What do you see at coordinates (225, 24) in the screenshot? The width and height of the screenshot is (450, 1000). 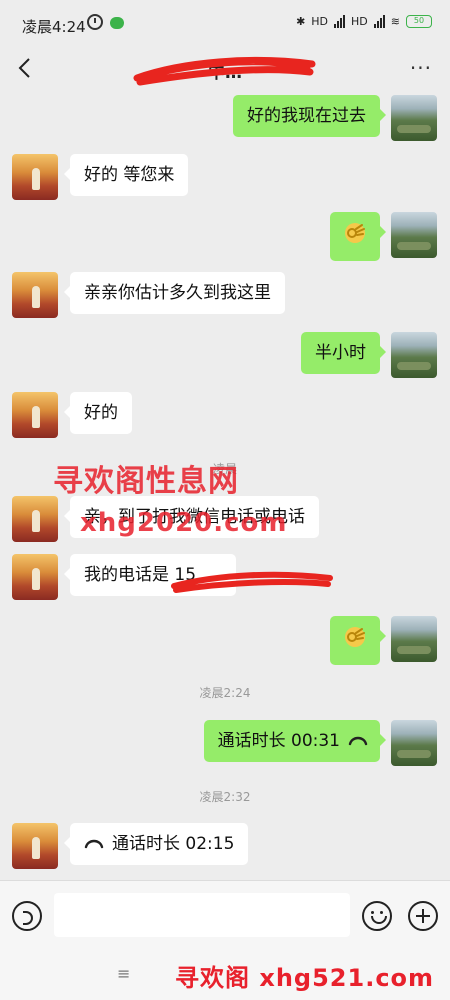 I see `status-bar: 凌晨4:24 ✱ HD HD ≋ 50` at bounding box center [225, 24].